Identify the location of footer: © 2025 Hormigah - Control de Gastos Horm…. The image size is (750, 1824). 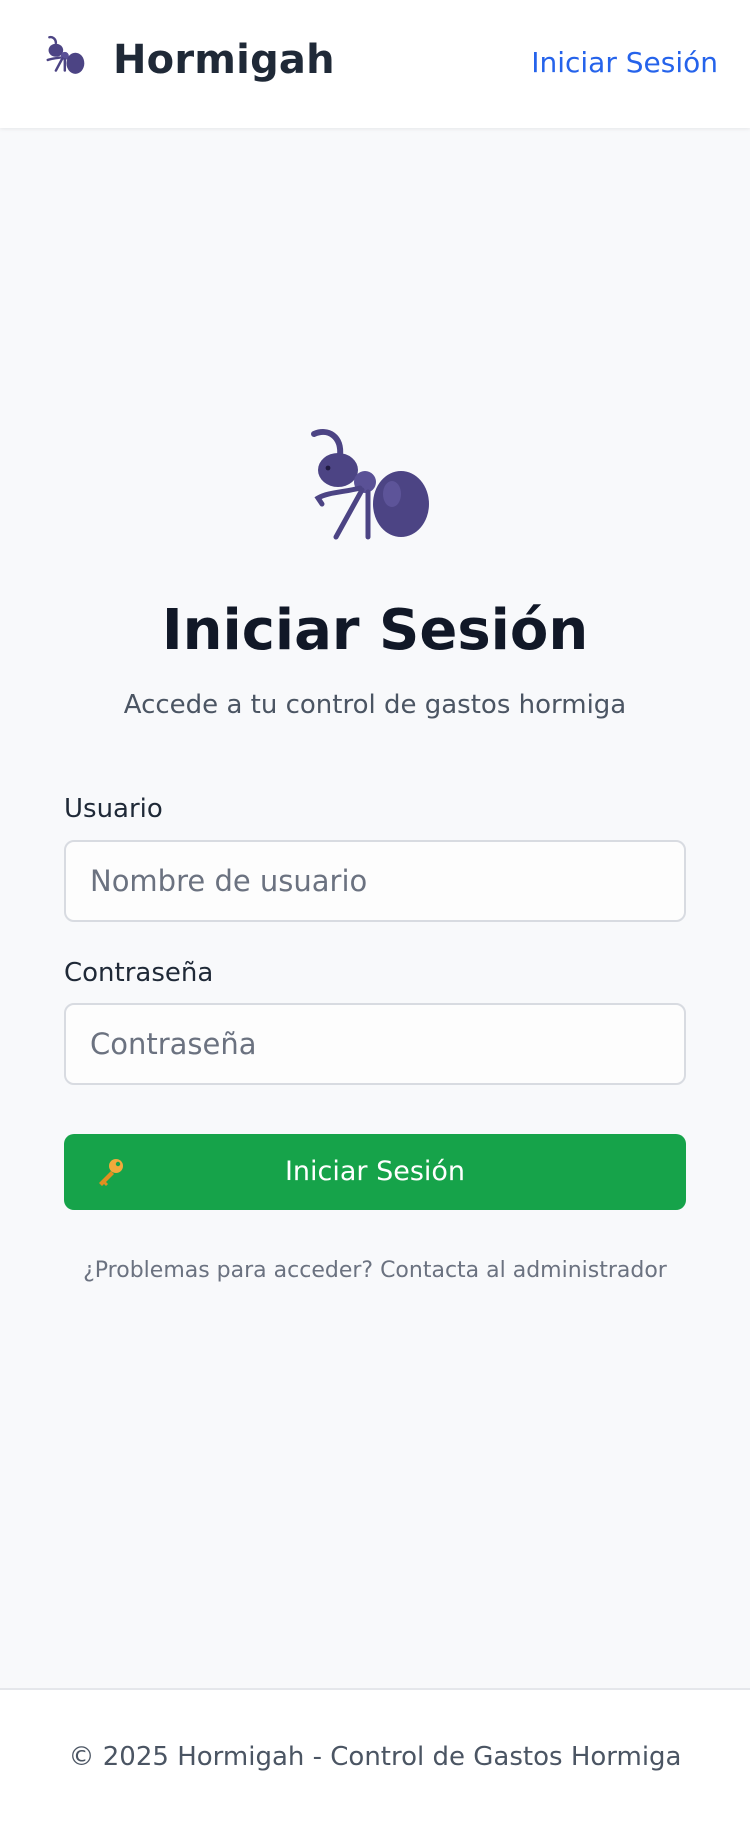
(375, 1756).